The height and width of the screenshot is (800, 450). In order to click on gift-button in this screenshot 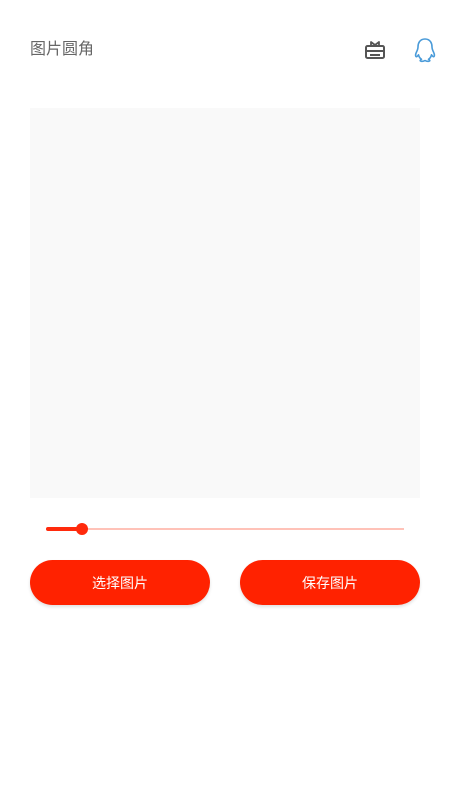, I will do `click(375, 50)`.